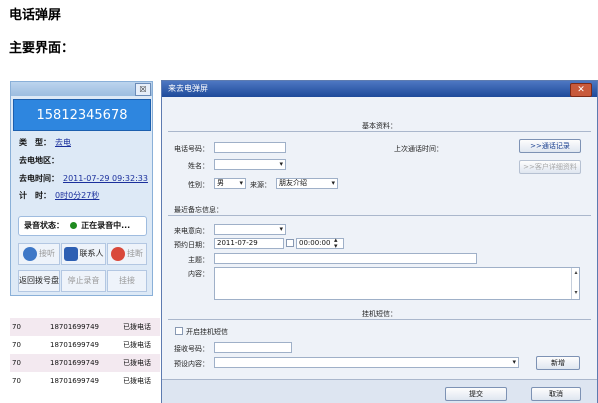 This screenshot has height=403, width=598. I want to click on name-field-label: 姓名：, so click(198, 166).